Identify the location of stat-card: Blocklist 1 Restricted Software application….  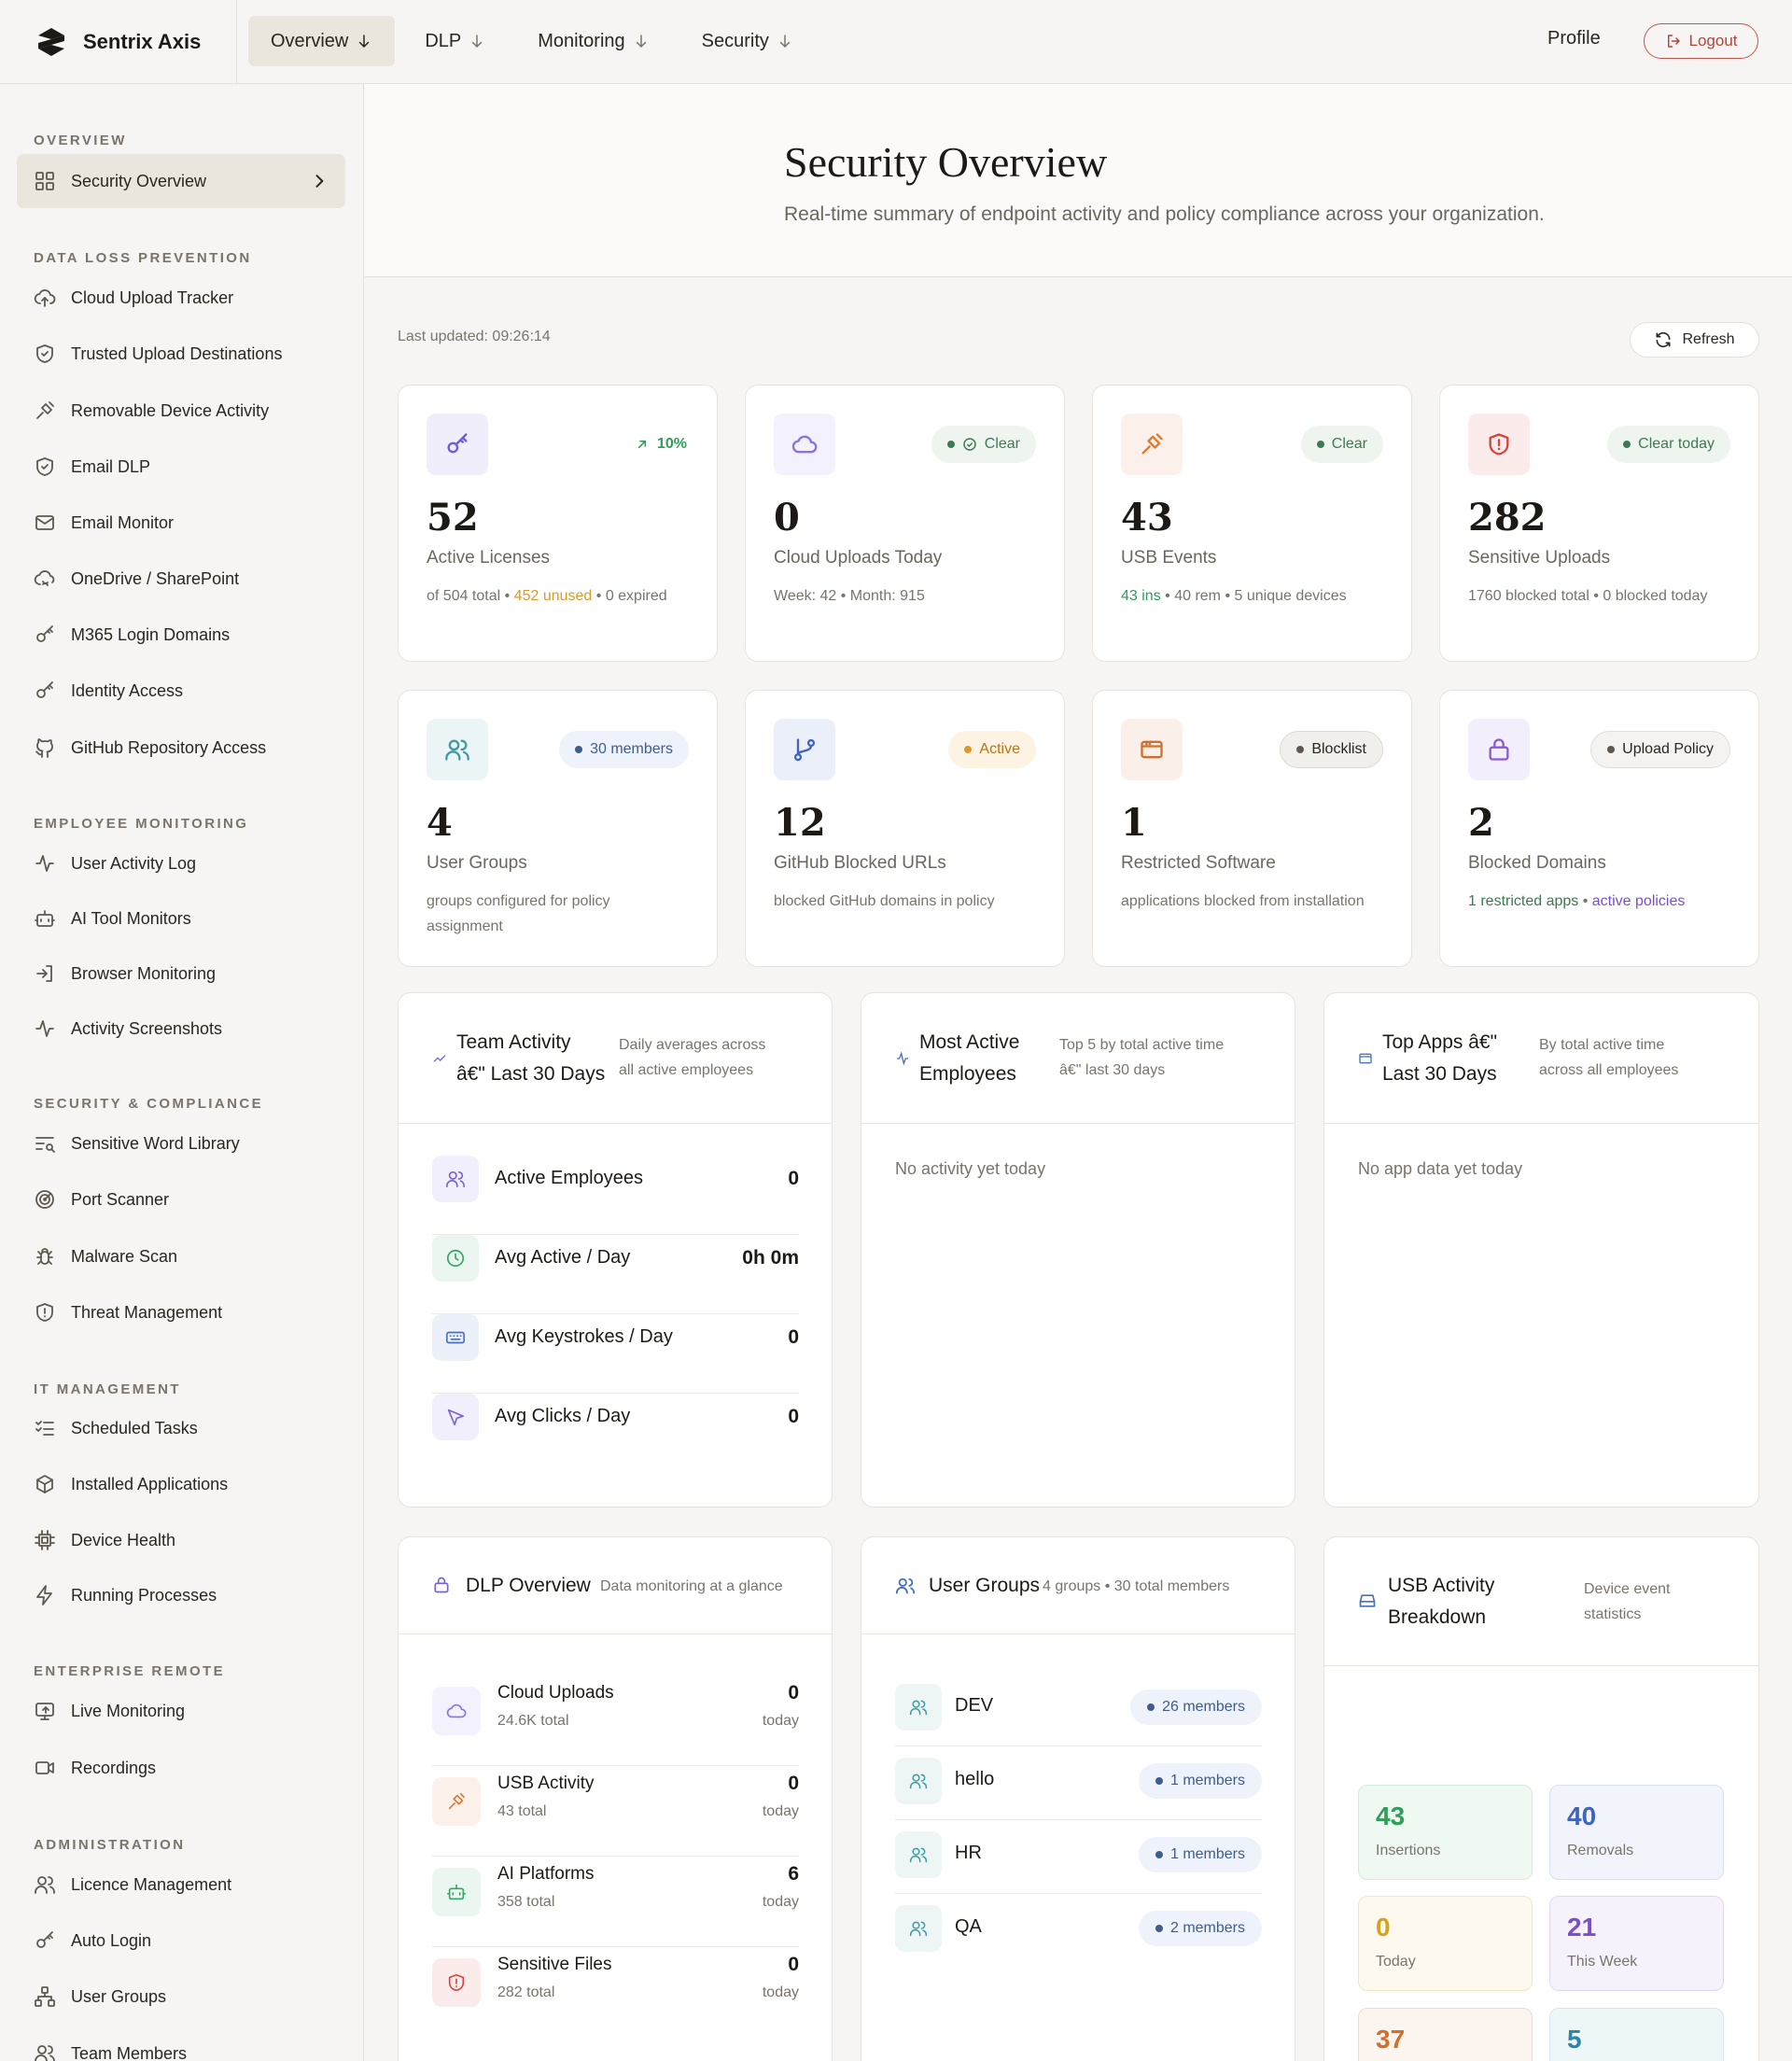
(1252, 828).